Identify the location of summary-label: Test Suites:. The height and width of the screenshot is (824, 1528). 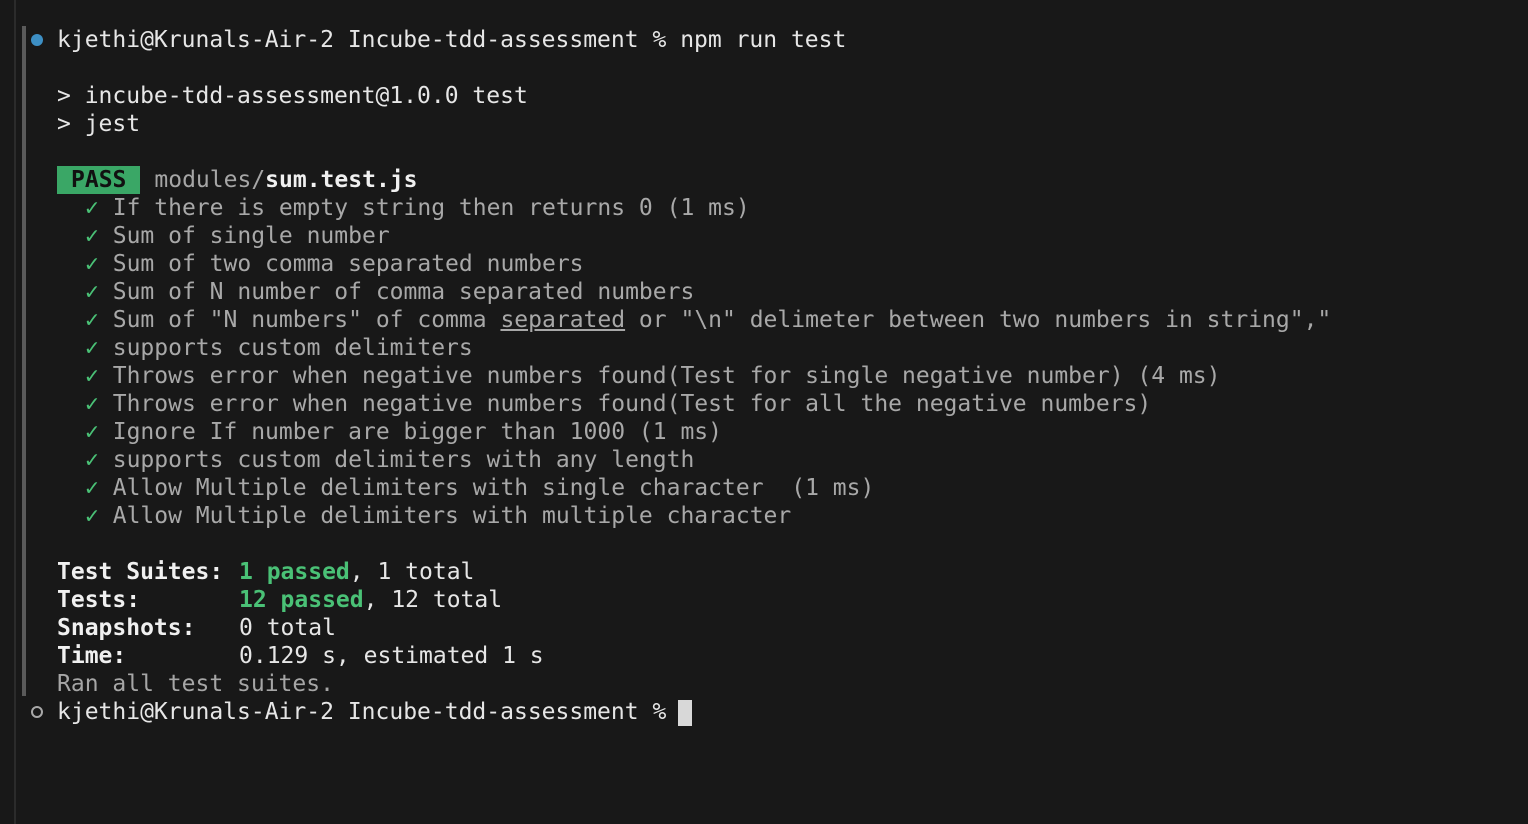
(140, 572).